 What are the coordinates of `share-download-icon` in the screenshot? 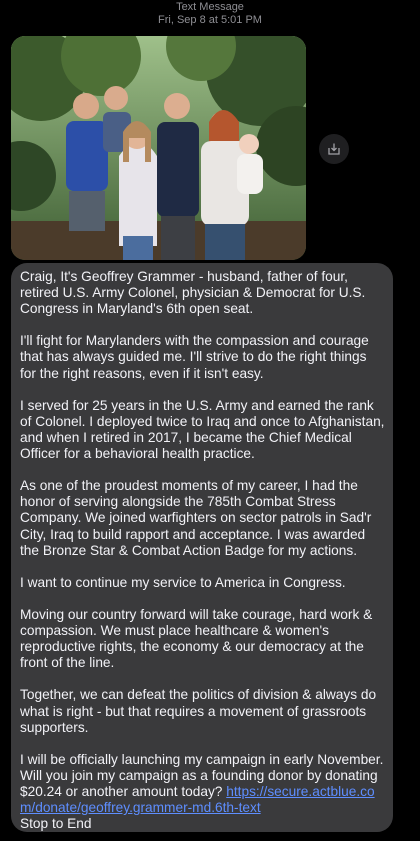 It's located at (334, 149).